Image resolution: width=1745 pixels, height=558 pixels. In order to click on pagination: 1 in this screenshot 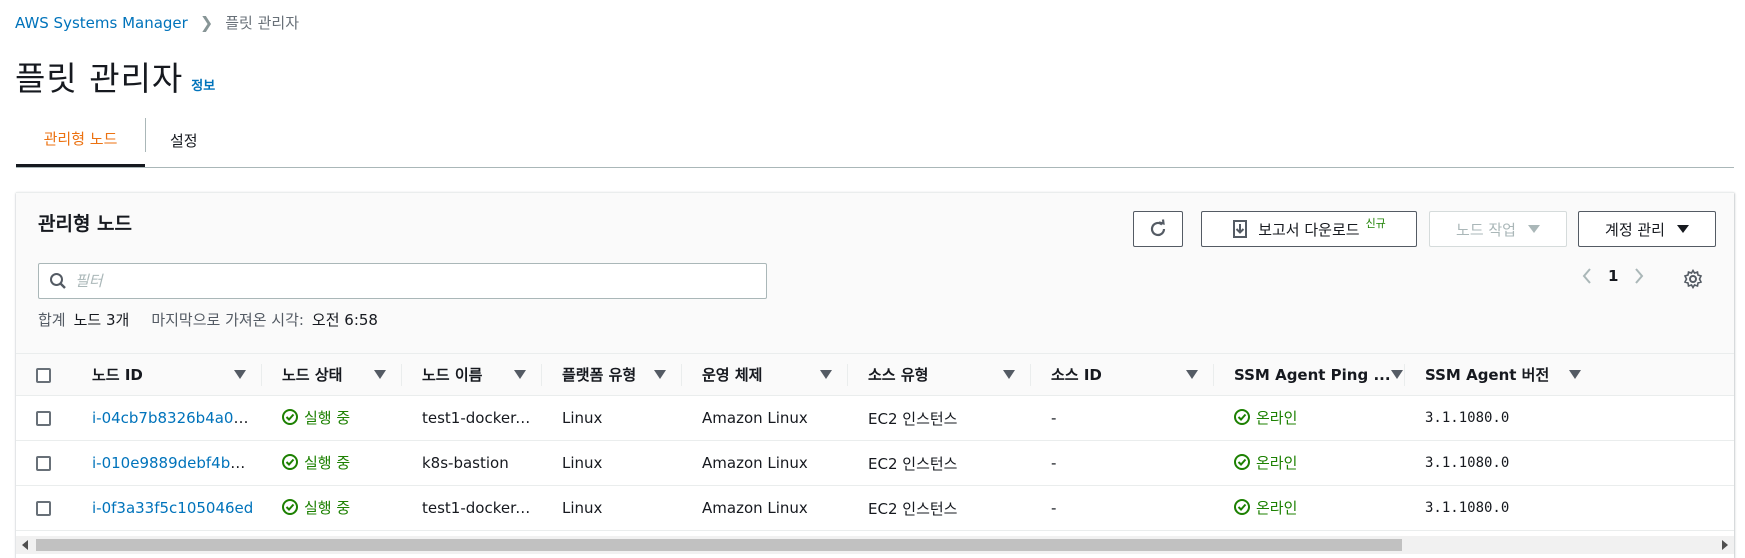, I will do `click(1613, 276)`.